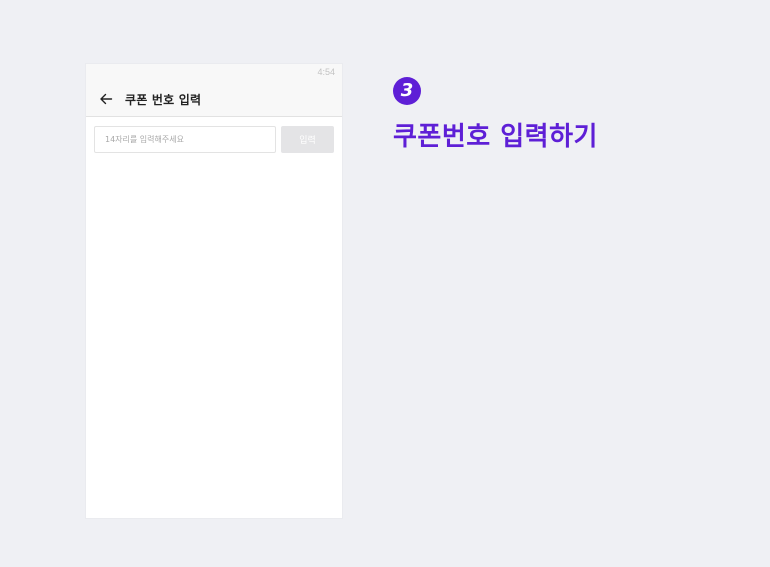 The height and width of the screenshot is (567, 770). I want to click on page-title: 쿠폰 번호 입력, so click(163, 100).